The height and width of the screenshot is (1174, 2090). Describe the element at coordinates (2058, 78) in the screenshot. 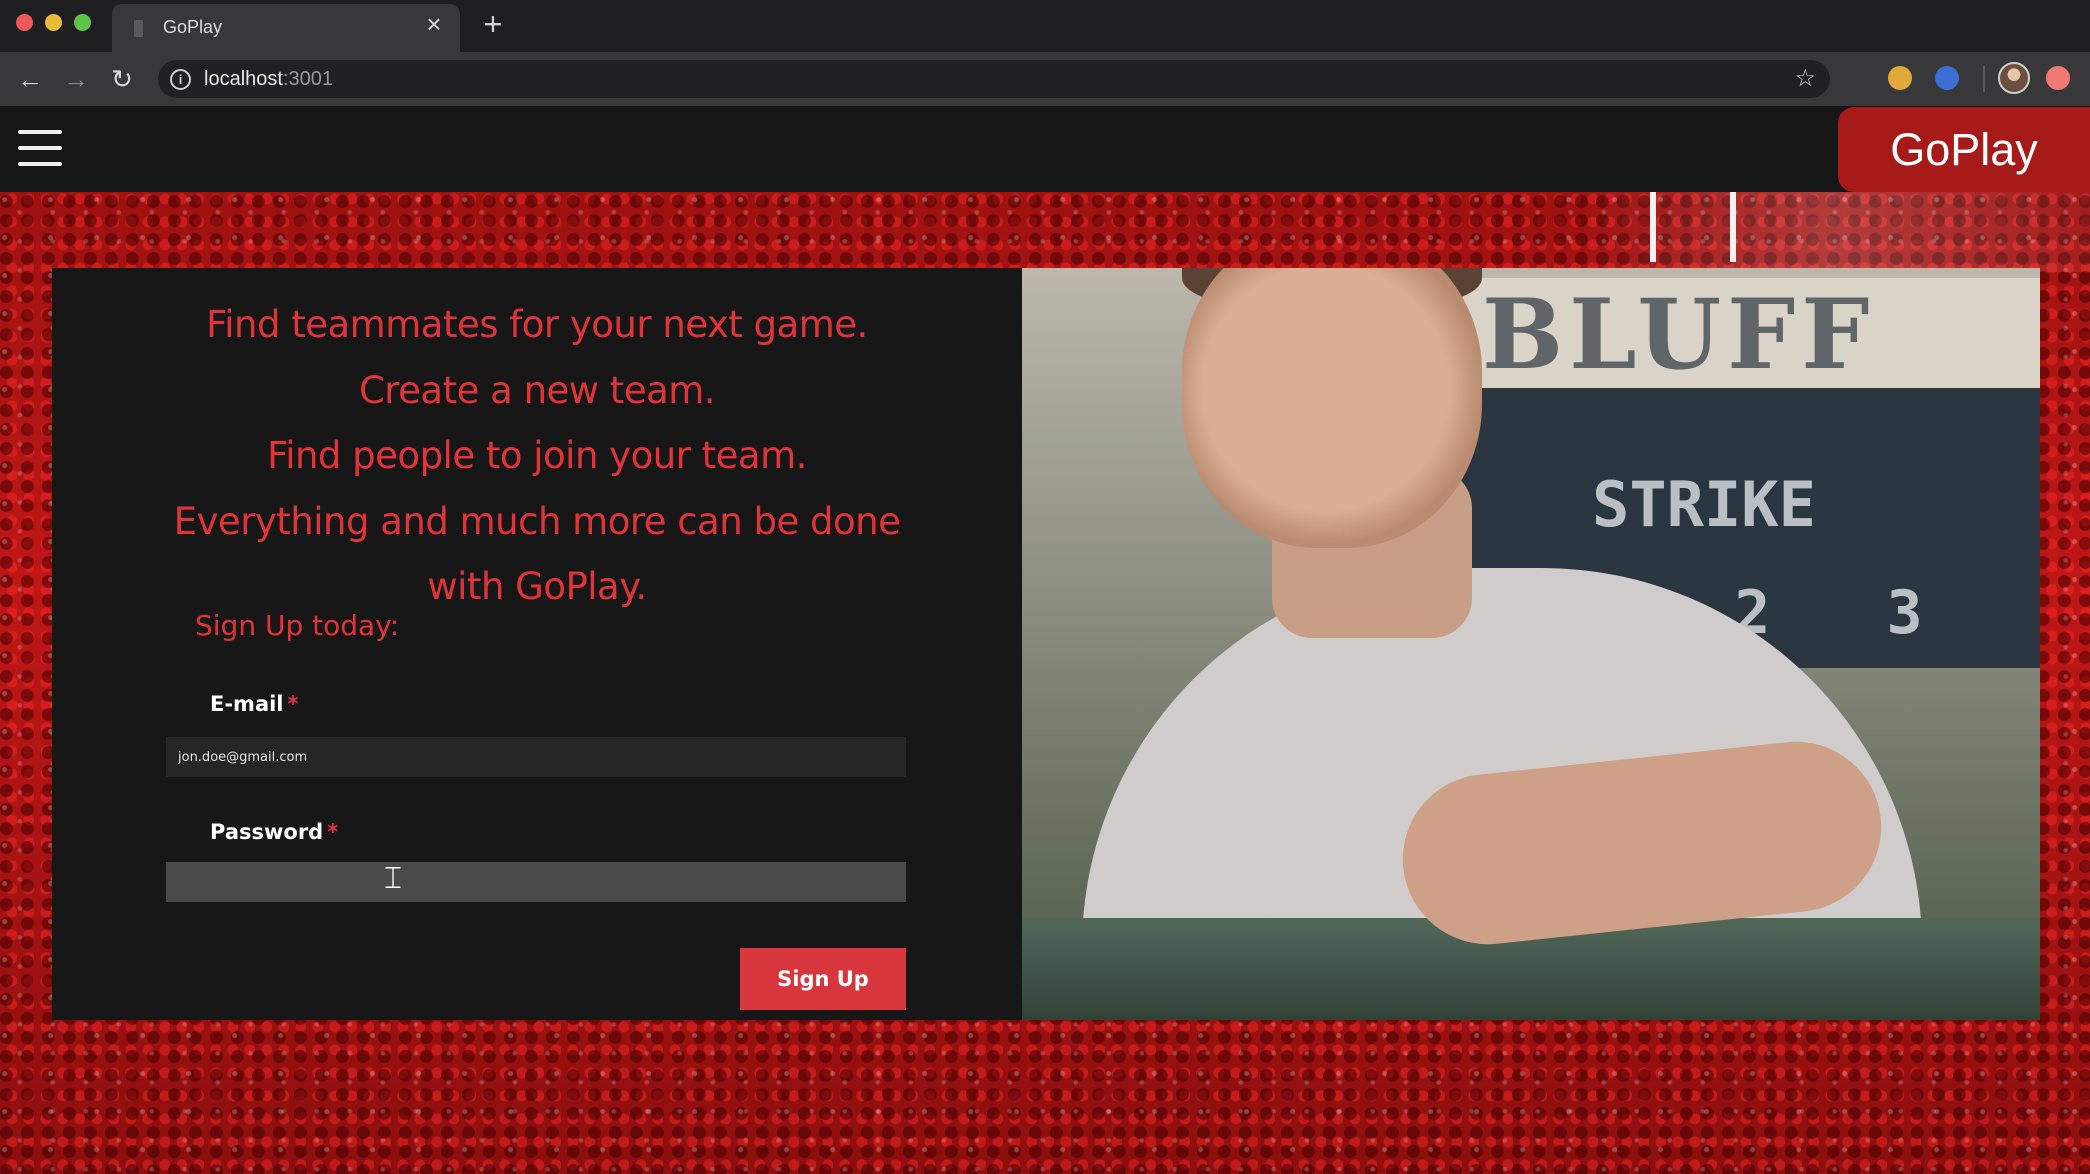

I see `extension-record-icon` at that location.